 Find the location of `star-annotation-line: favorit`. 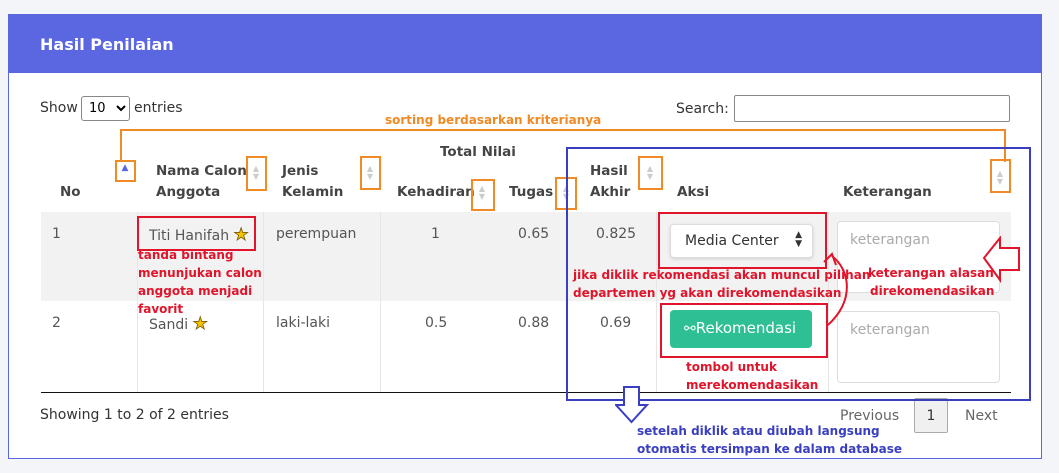

star-annotation-line: favorit is located at coordinates (161, 309).